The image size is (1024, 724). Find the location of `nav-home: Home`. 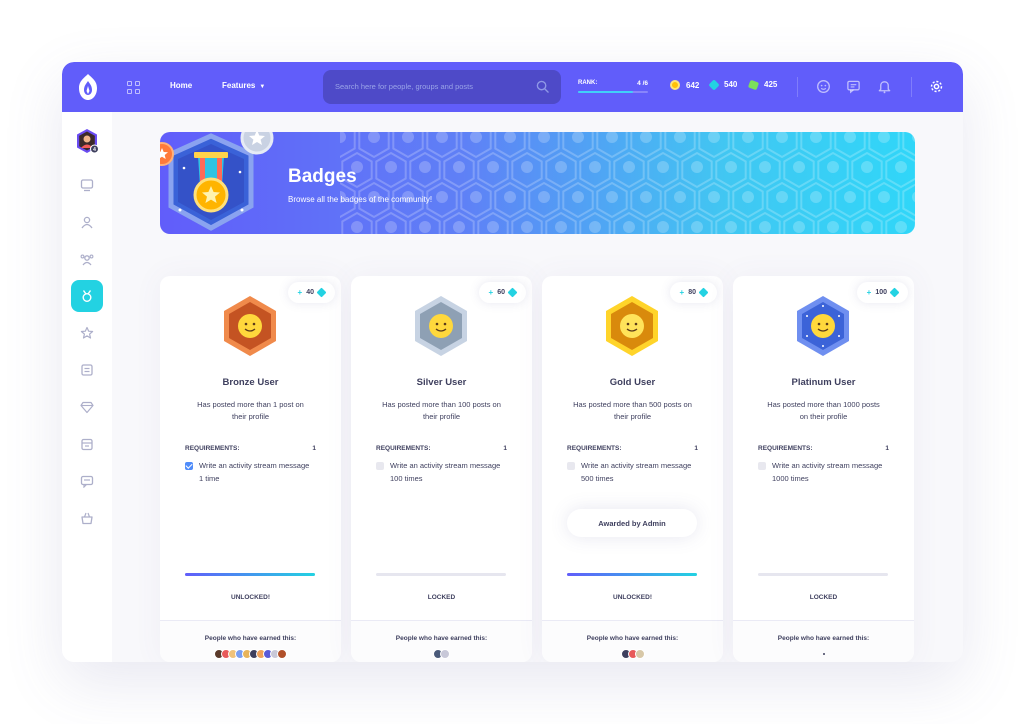

nav-home: Home is located at coordinates (181, 85).